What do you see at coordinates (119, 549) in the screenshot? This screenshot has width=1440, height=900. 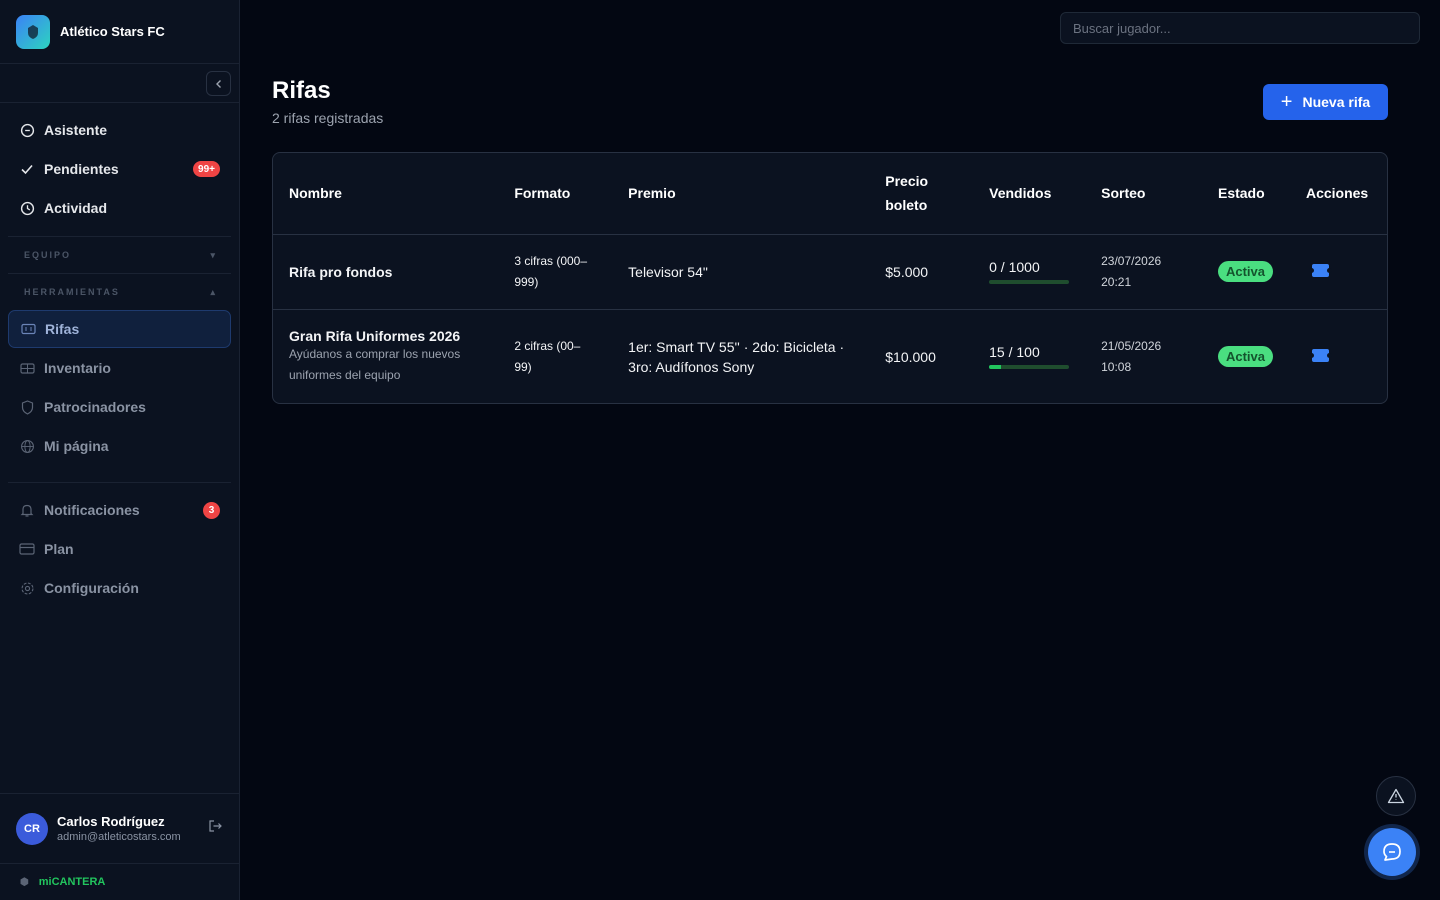 I see `sidebar-item-plan: Plan` at bounding box center [119, 549].